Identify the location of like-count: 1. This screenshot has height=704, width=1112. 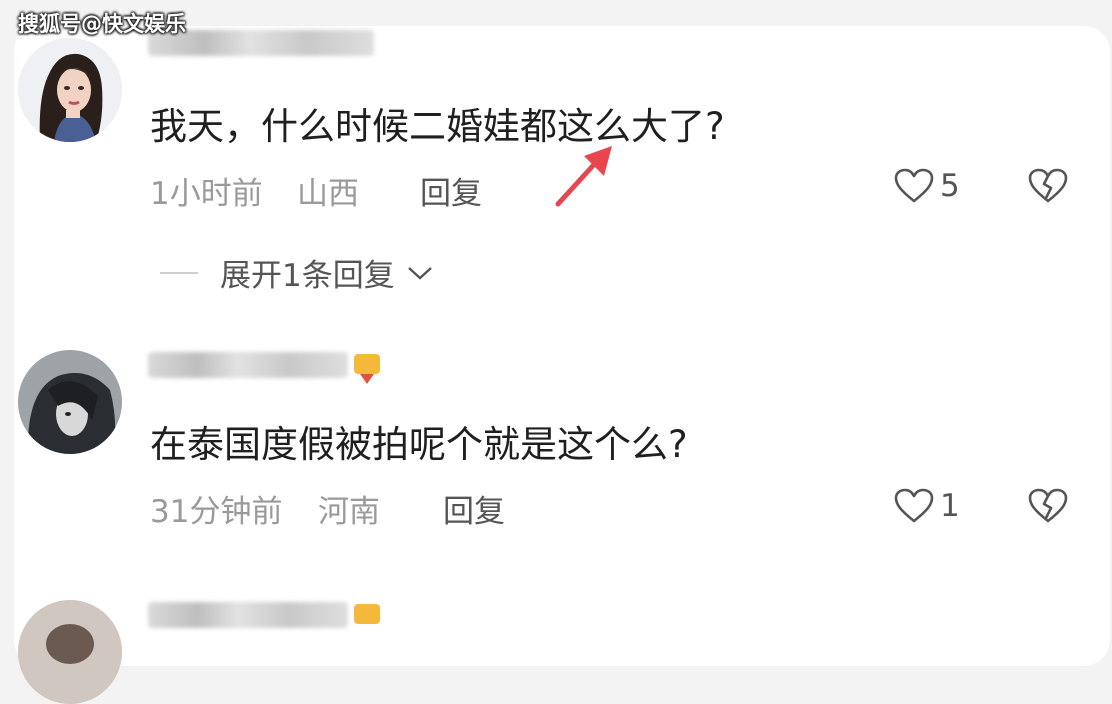
(950, 506).